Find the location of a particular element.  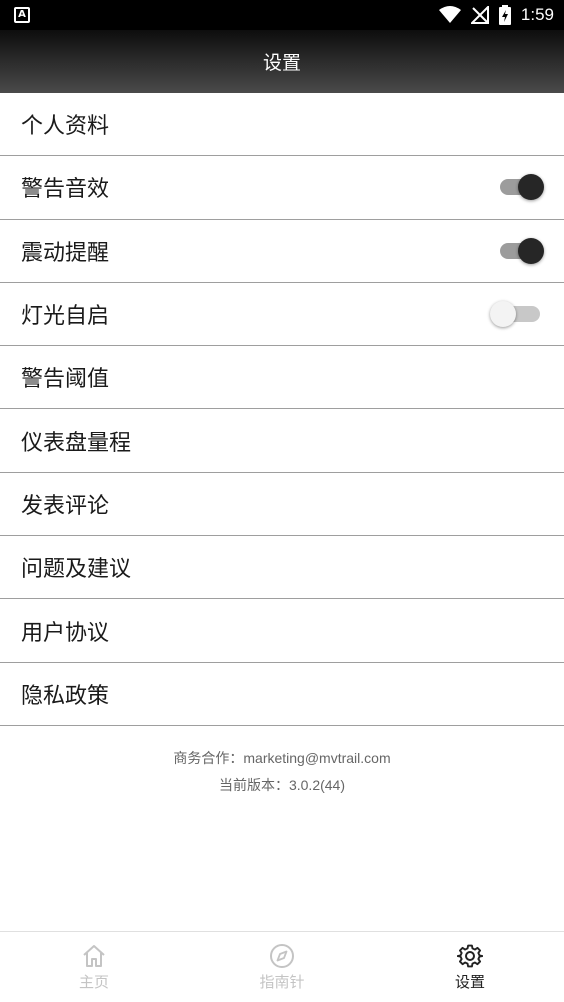

settings-item-profile: 个人资料 is located at coordinates (282, 125).